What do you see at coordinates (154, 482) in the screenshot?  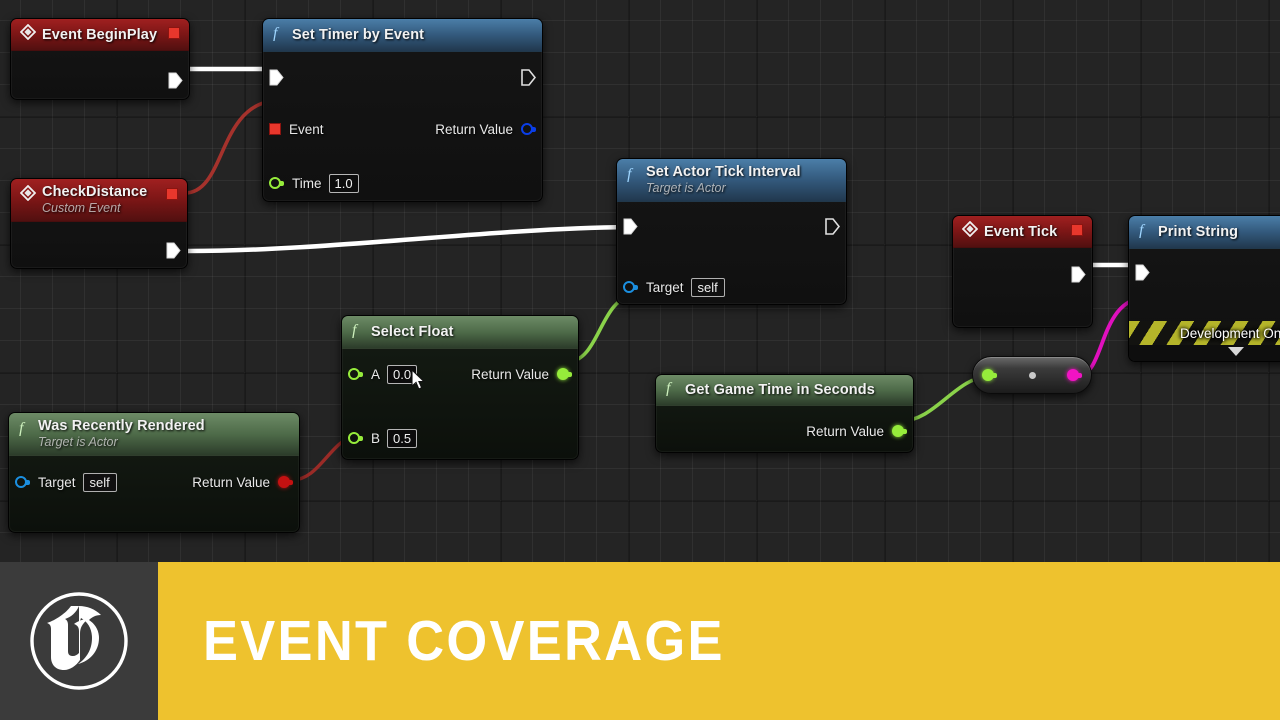 I see `pin-row-target: Target self Return Value` at bounding box center [154, 482].